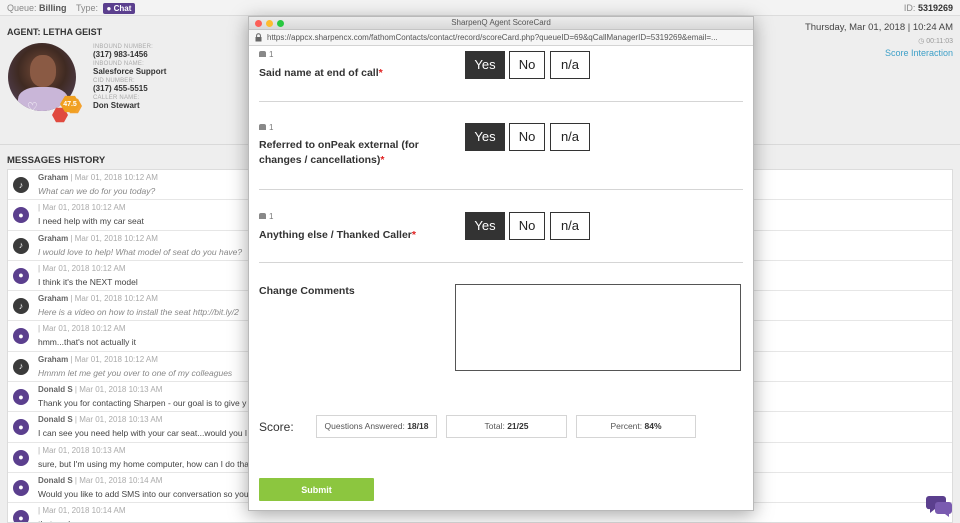  Describe the element at coordinates (364, 426) in the screenshot. I see `questions-answered-label: Questions Answered:` at that location.